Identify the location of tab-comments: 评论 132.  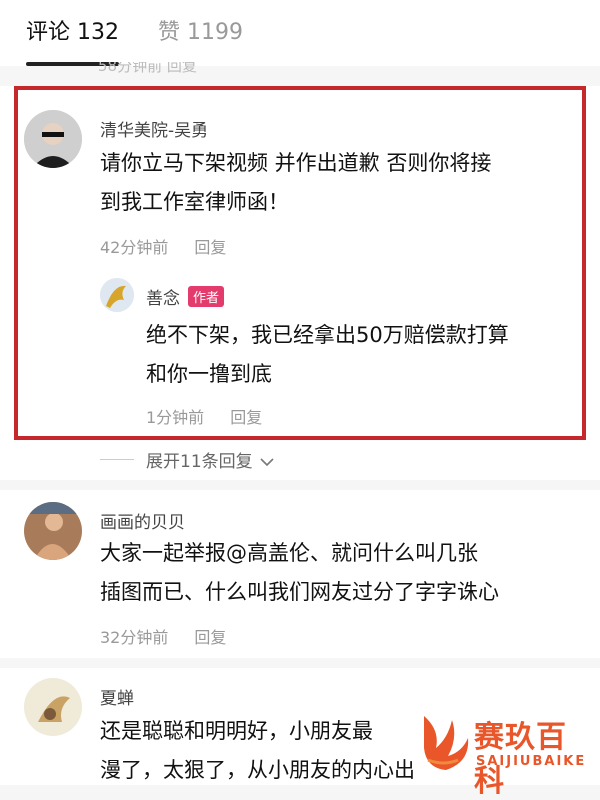
(72, 30).